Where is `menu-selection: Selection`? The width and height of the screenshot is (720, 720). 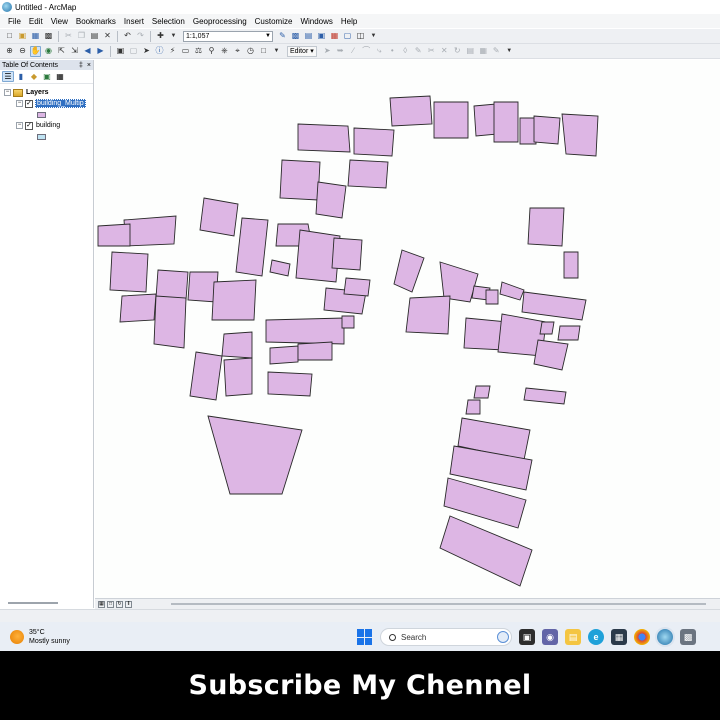
menu-selection: Selection is located at coordinates (168, 21).